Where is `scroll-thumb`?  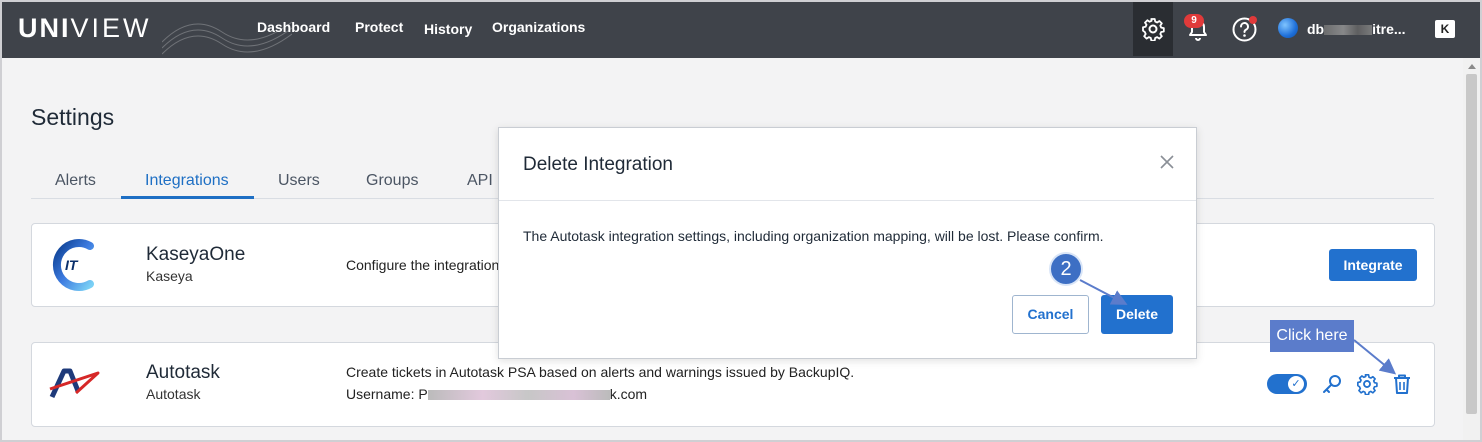 scroll-thumb is located at coordinates (1471, 244).